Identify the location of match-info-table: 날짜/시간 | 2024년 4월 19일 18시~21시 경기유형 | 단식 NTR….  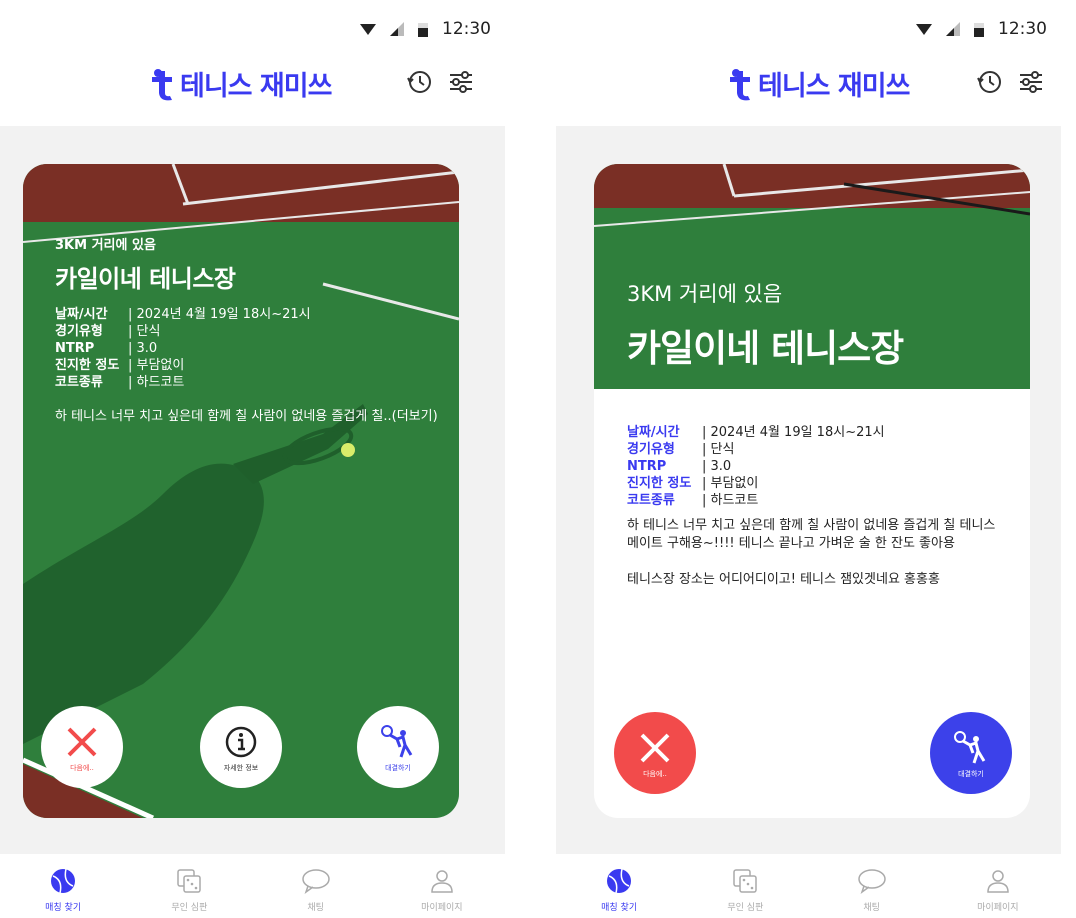
(247, 348).